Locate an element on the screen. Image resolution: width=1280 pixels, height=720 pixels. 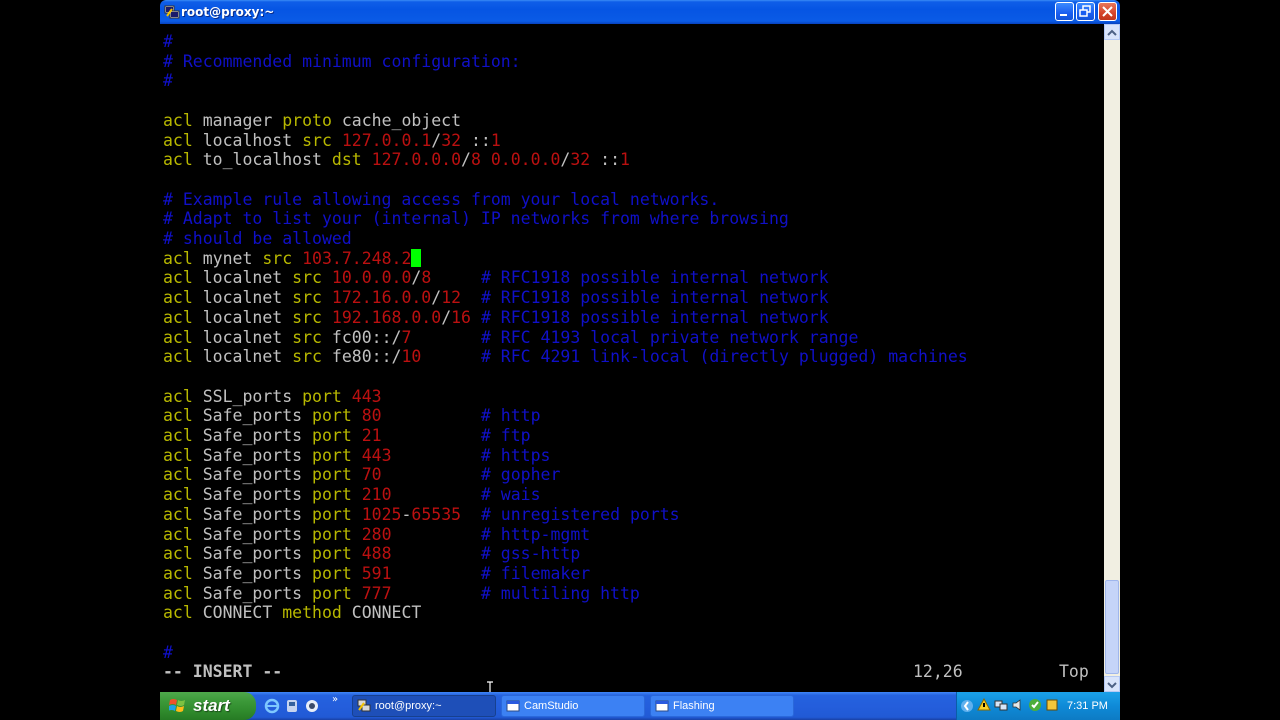
start-button: start is located at coordinates (208, 706).